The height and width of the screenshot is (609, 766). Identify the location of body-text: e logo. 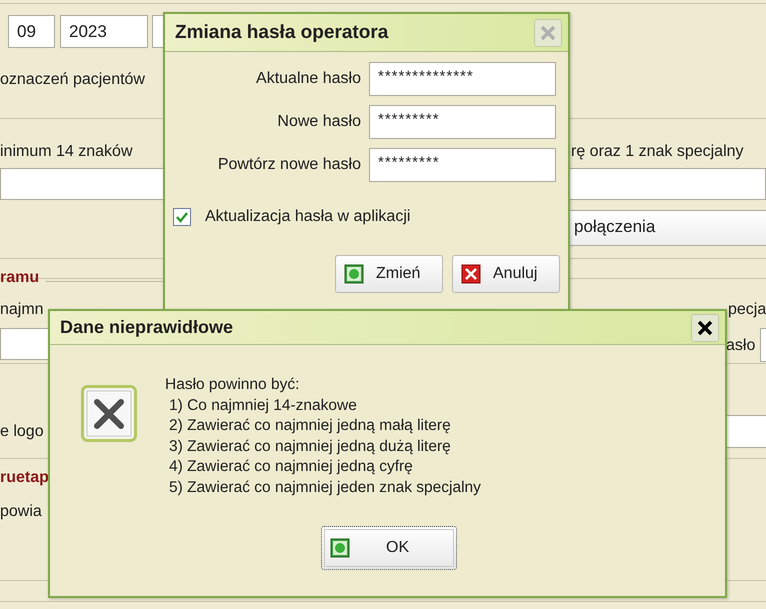
(22, 432).